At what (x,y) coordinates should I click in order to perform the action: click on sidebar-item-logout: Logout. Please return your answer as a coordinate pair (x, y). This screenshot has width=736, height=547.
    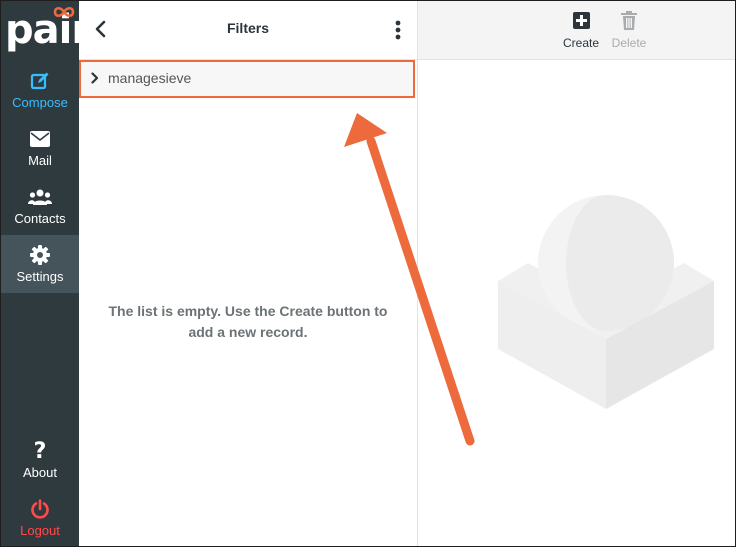
    Looking at the image, I should click on (40, 517).